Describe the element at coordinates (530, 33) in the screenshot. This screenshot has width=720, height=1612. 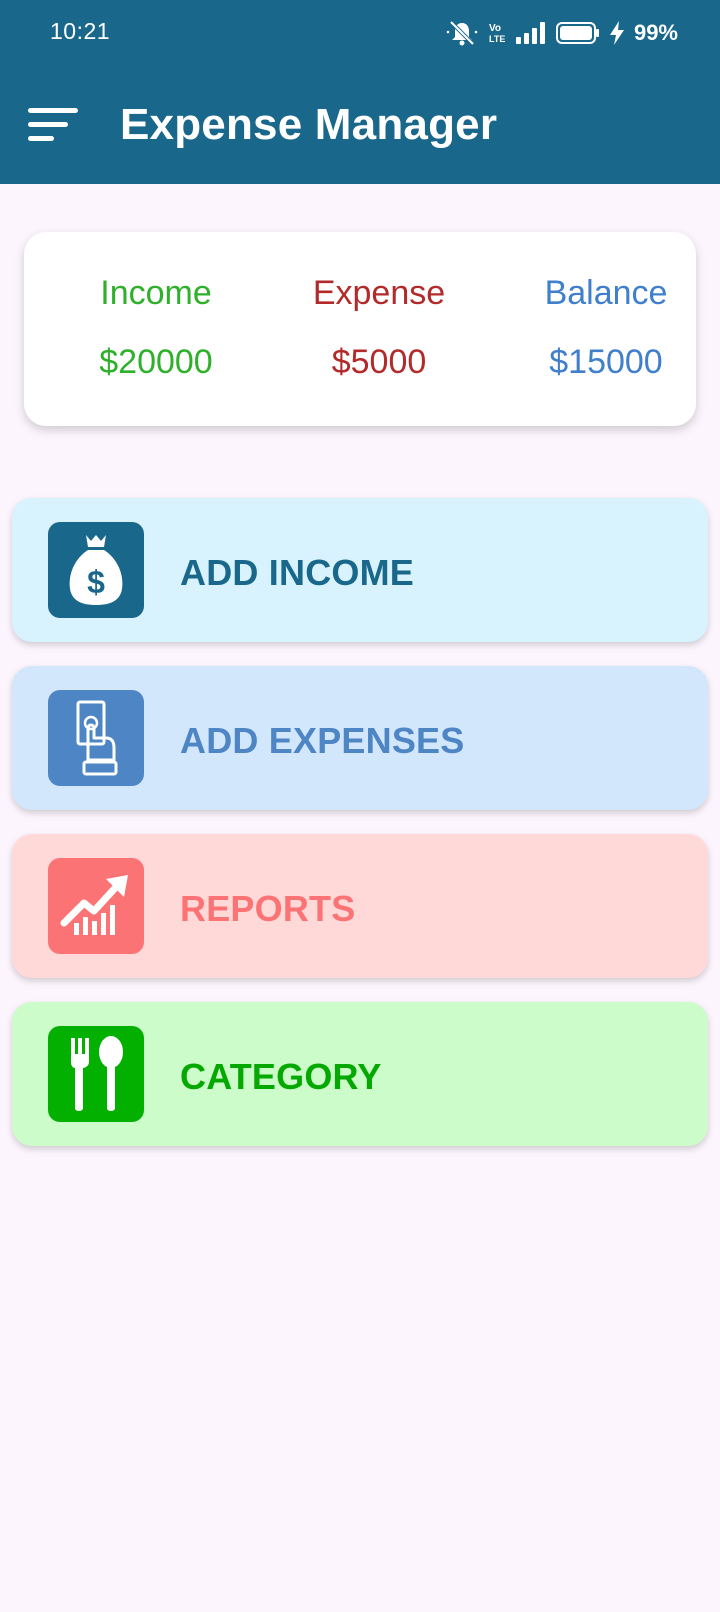
I see `signal-icon` at that location.